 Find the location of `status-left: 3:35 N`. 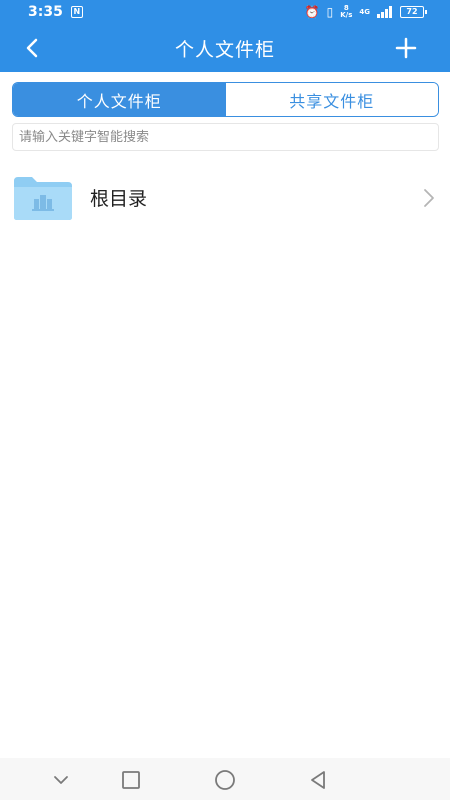

status-left: 3:35 N is located at coordinates (55, 12).